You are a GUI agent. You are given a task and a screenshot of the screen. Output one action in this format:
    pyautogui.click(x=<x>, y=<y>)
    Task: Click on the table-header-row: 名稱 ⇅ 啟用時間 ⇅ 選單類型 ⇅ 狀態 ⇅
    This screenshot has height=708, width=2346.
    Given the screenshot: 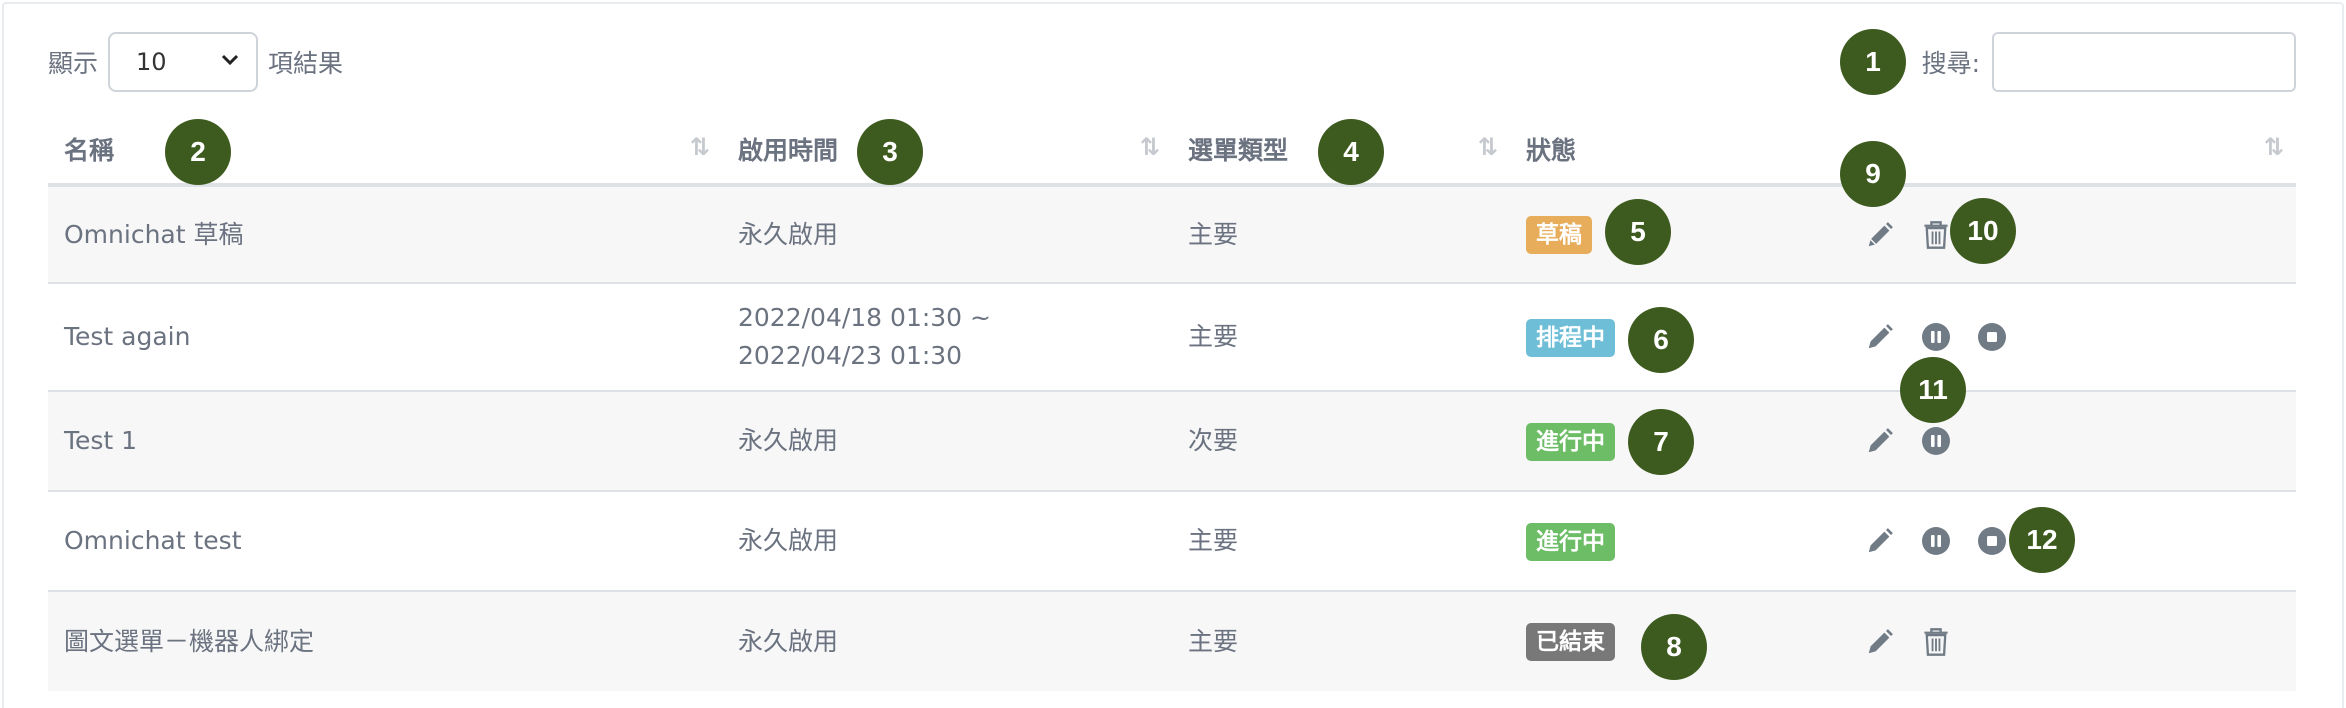 What is the action you would take?
    pyautogui.click(x=1172, y=151)
    